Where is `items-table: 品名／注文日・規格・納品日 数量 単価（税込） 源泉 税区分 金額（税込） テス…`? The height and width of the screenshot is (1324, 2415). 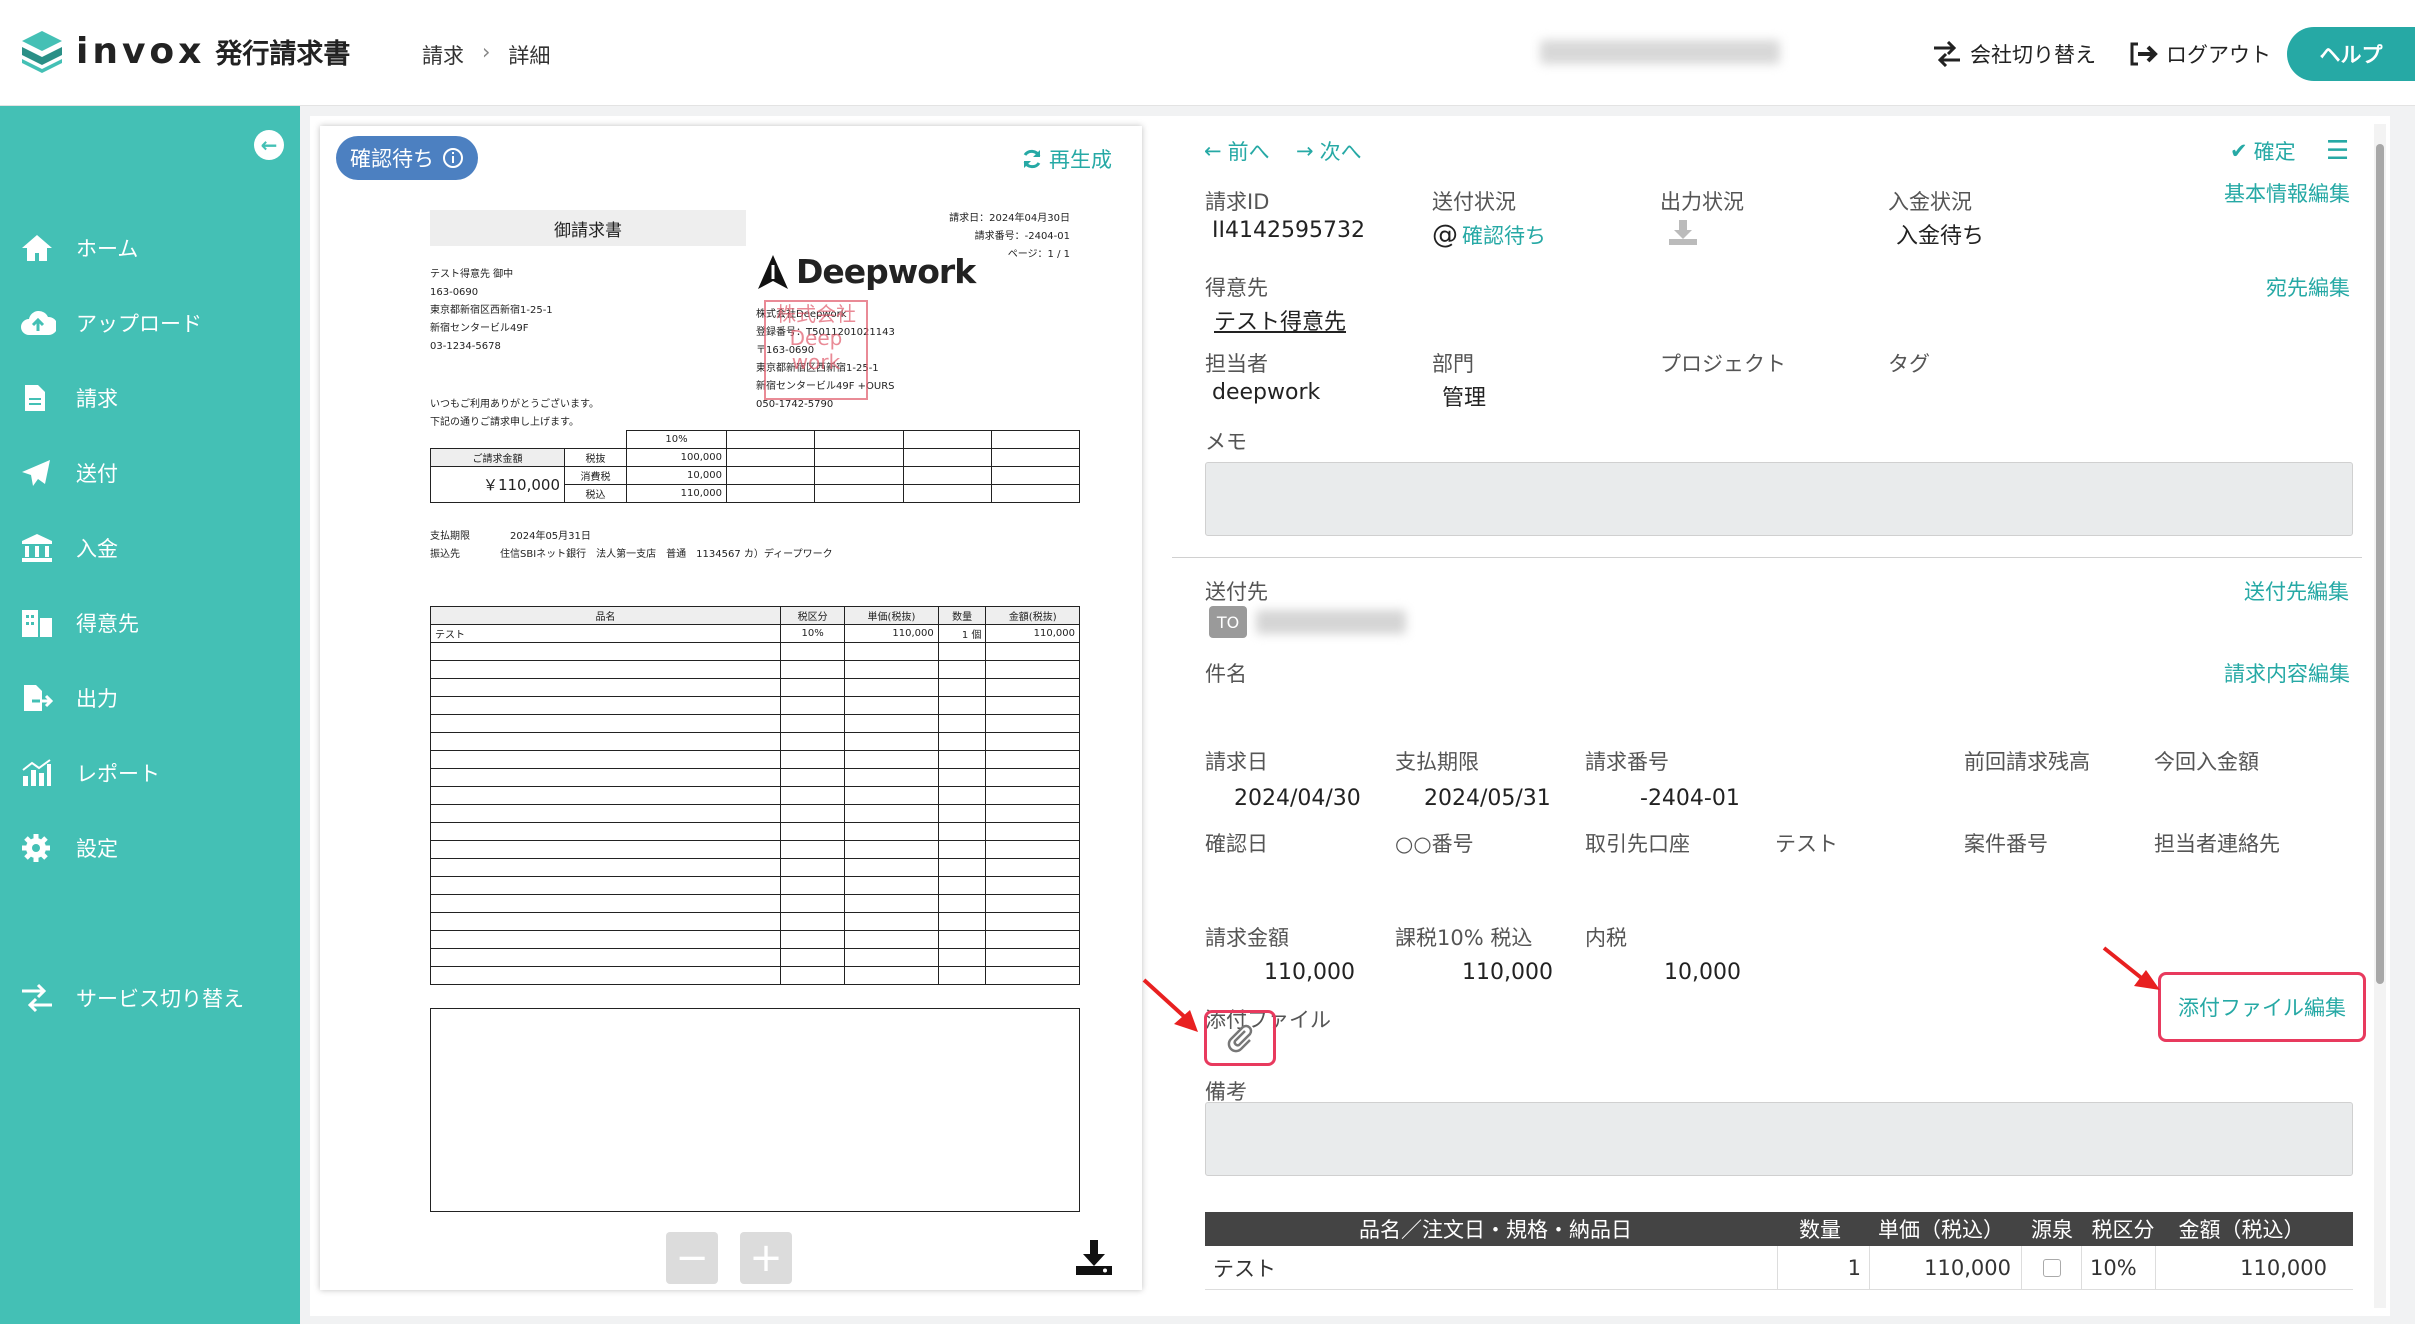
items-table: 品名／注文日・規格・納品日 数量 単価（税込） 源泉 税区分 金額（税込） テス… is located at coordinates (1779, 1251).